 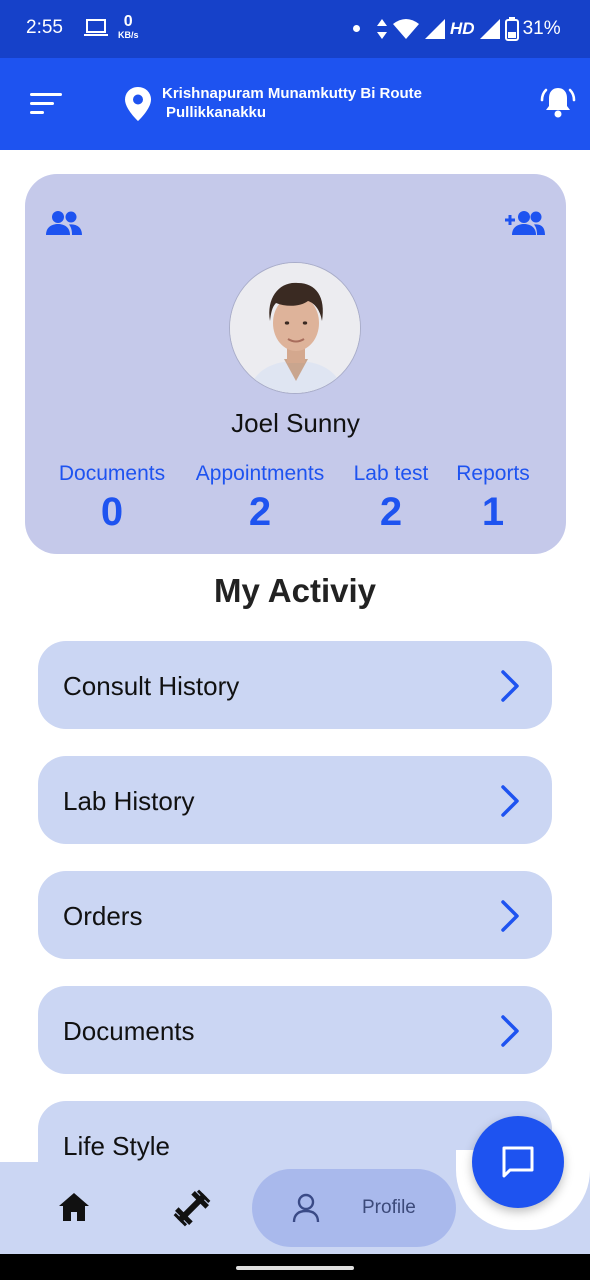 What do you see at coordinates (138, 106) in the screenshot?
I see `location-pin-icon` at bounding box center [138, 106].